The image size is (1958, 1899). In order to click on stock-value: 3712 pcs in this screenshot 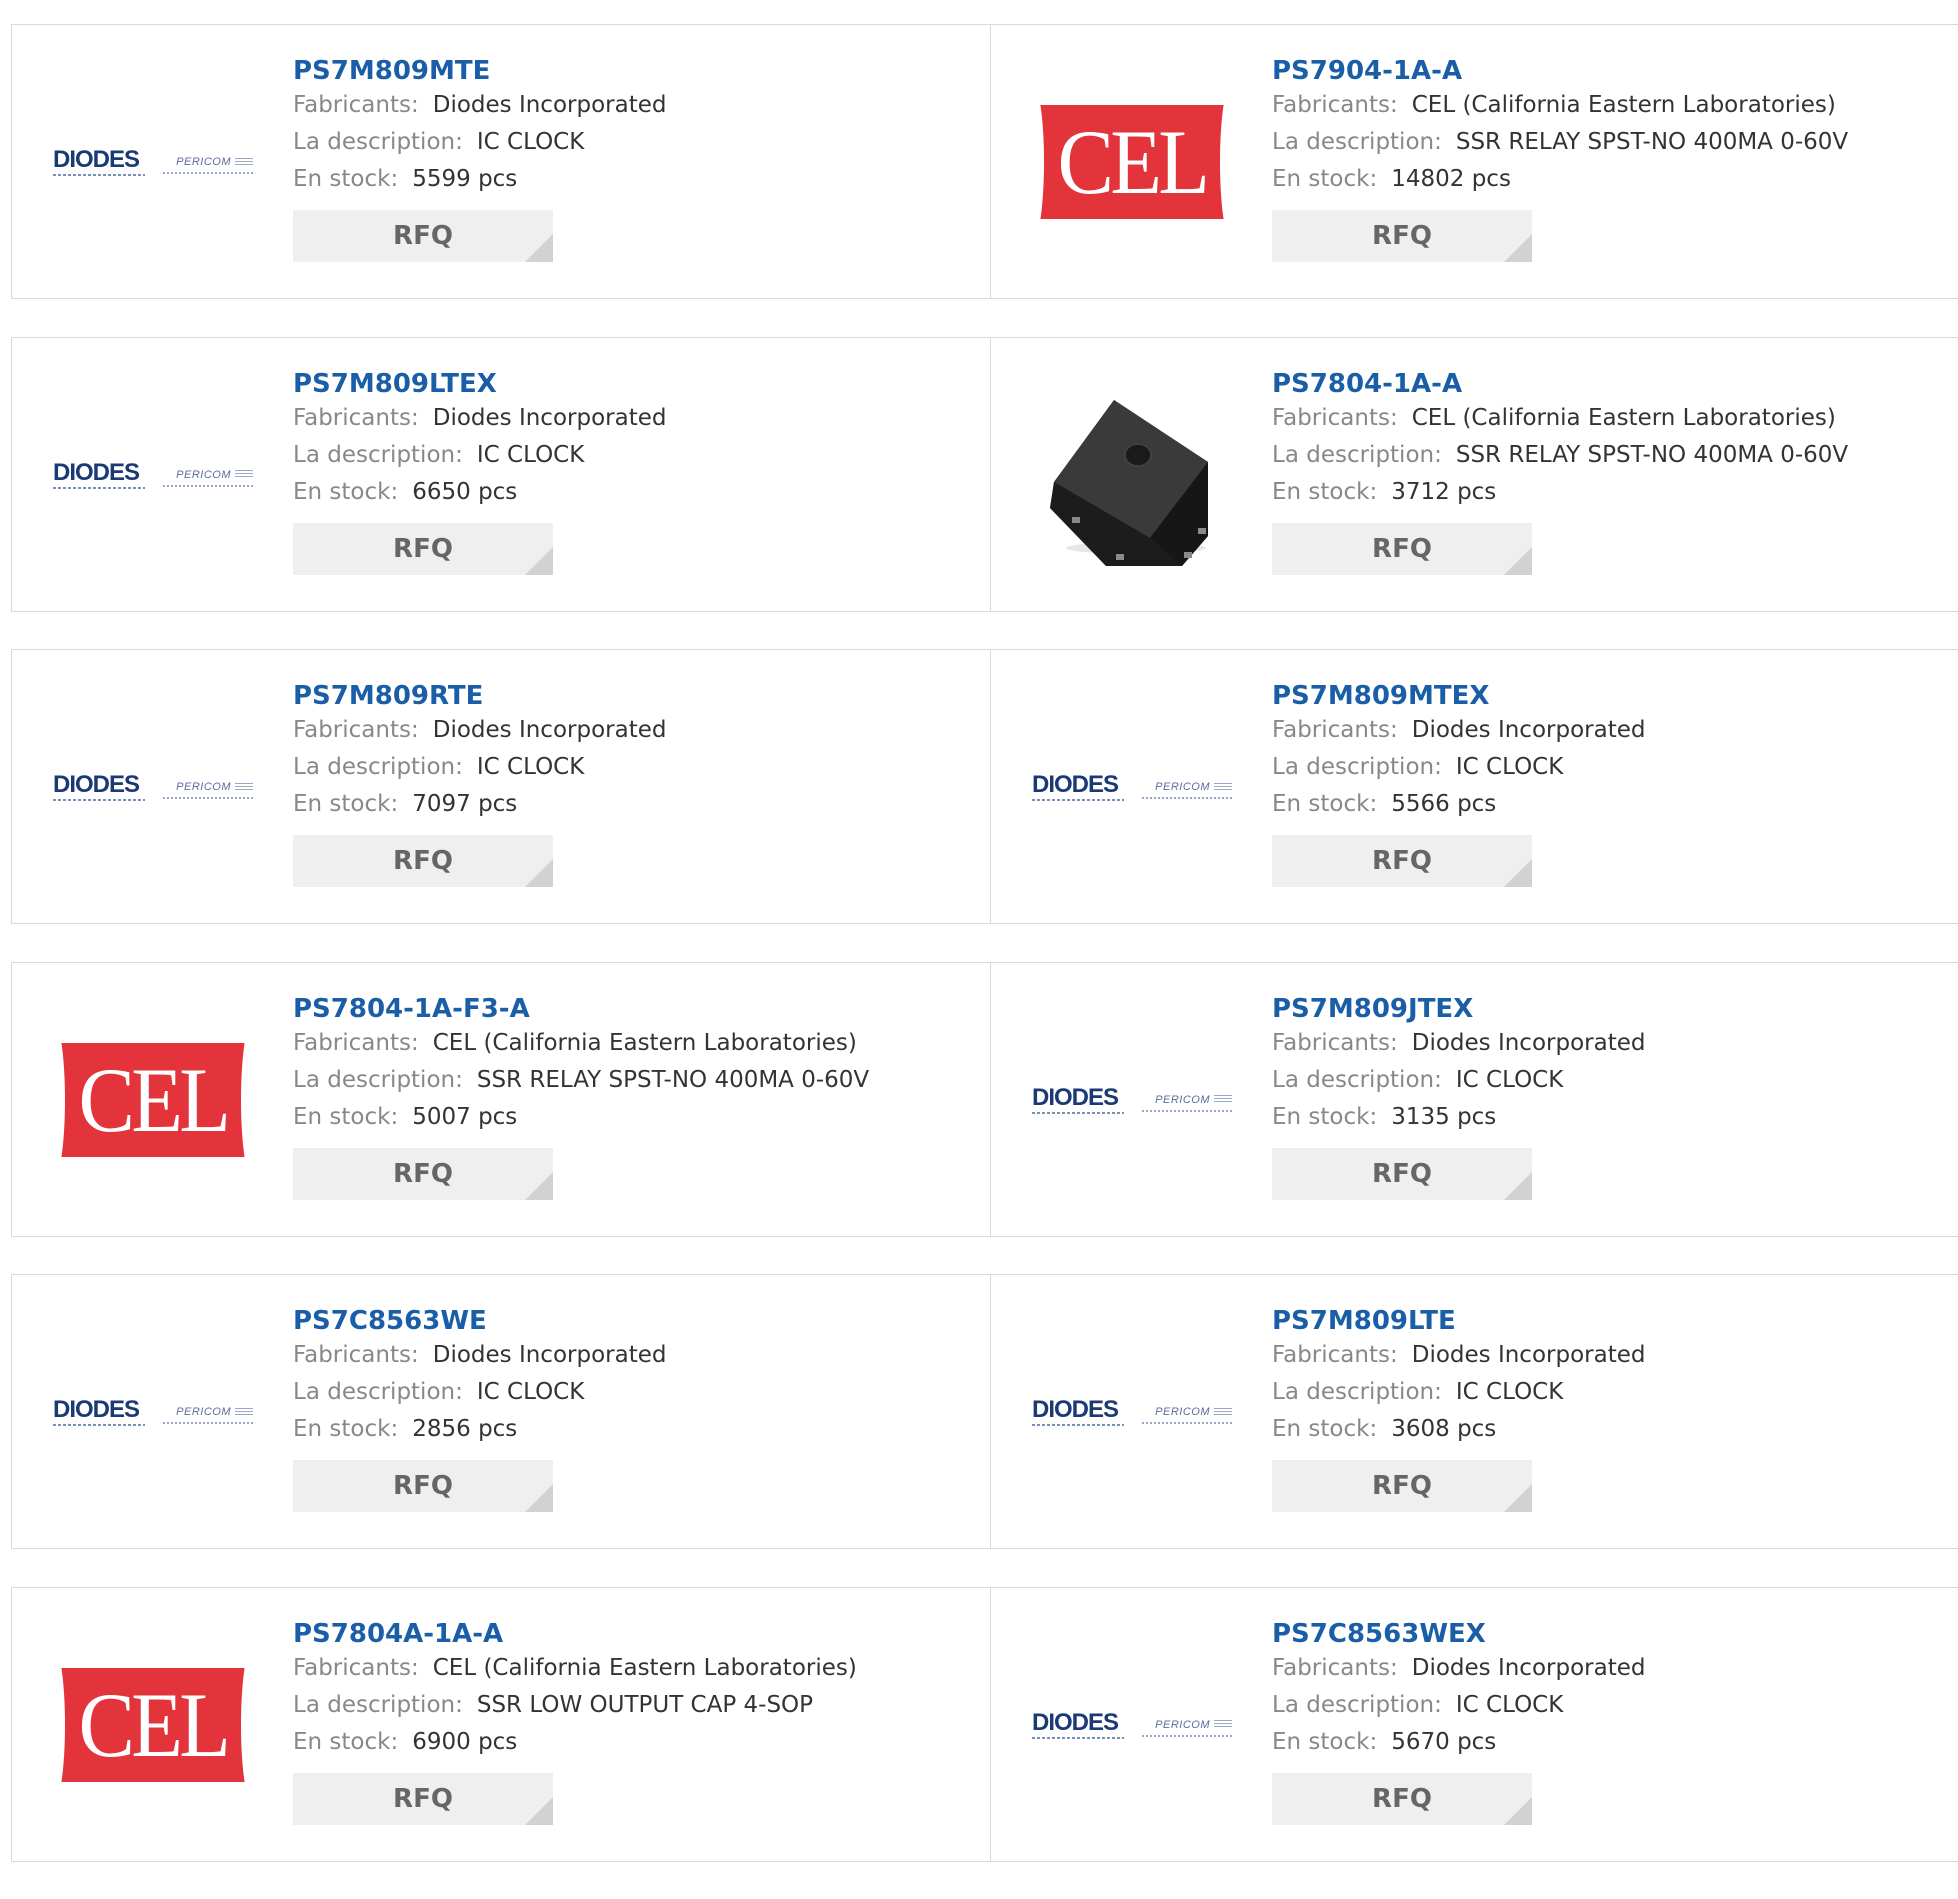, I will do `click(1444, 491)`.